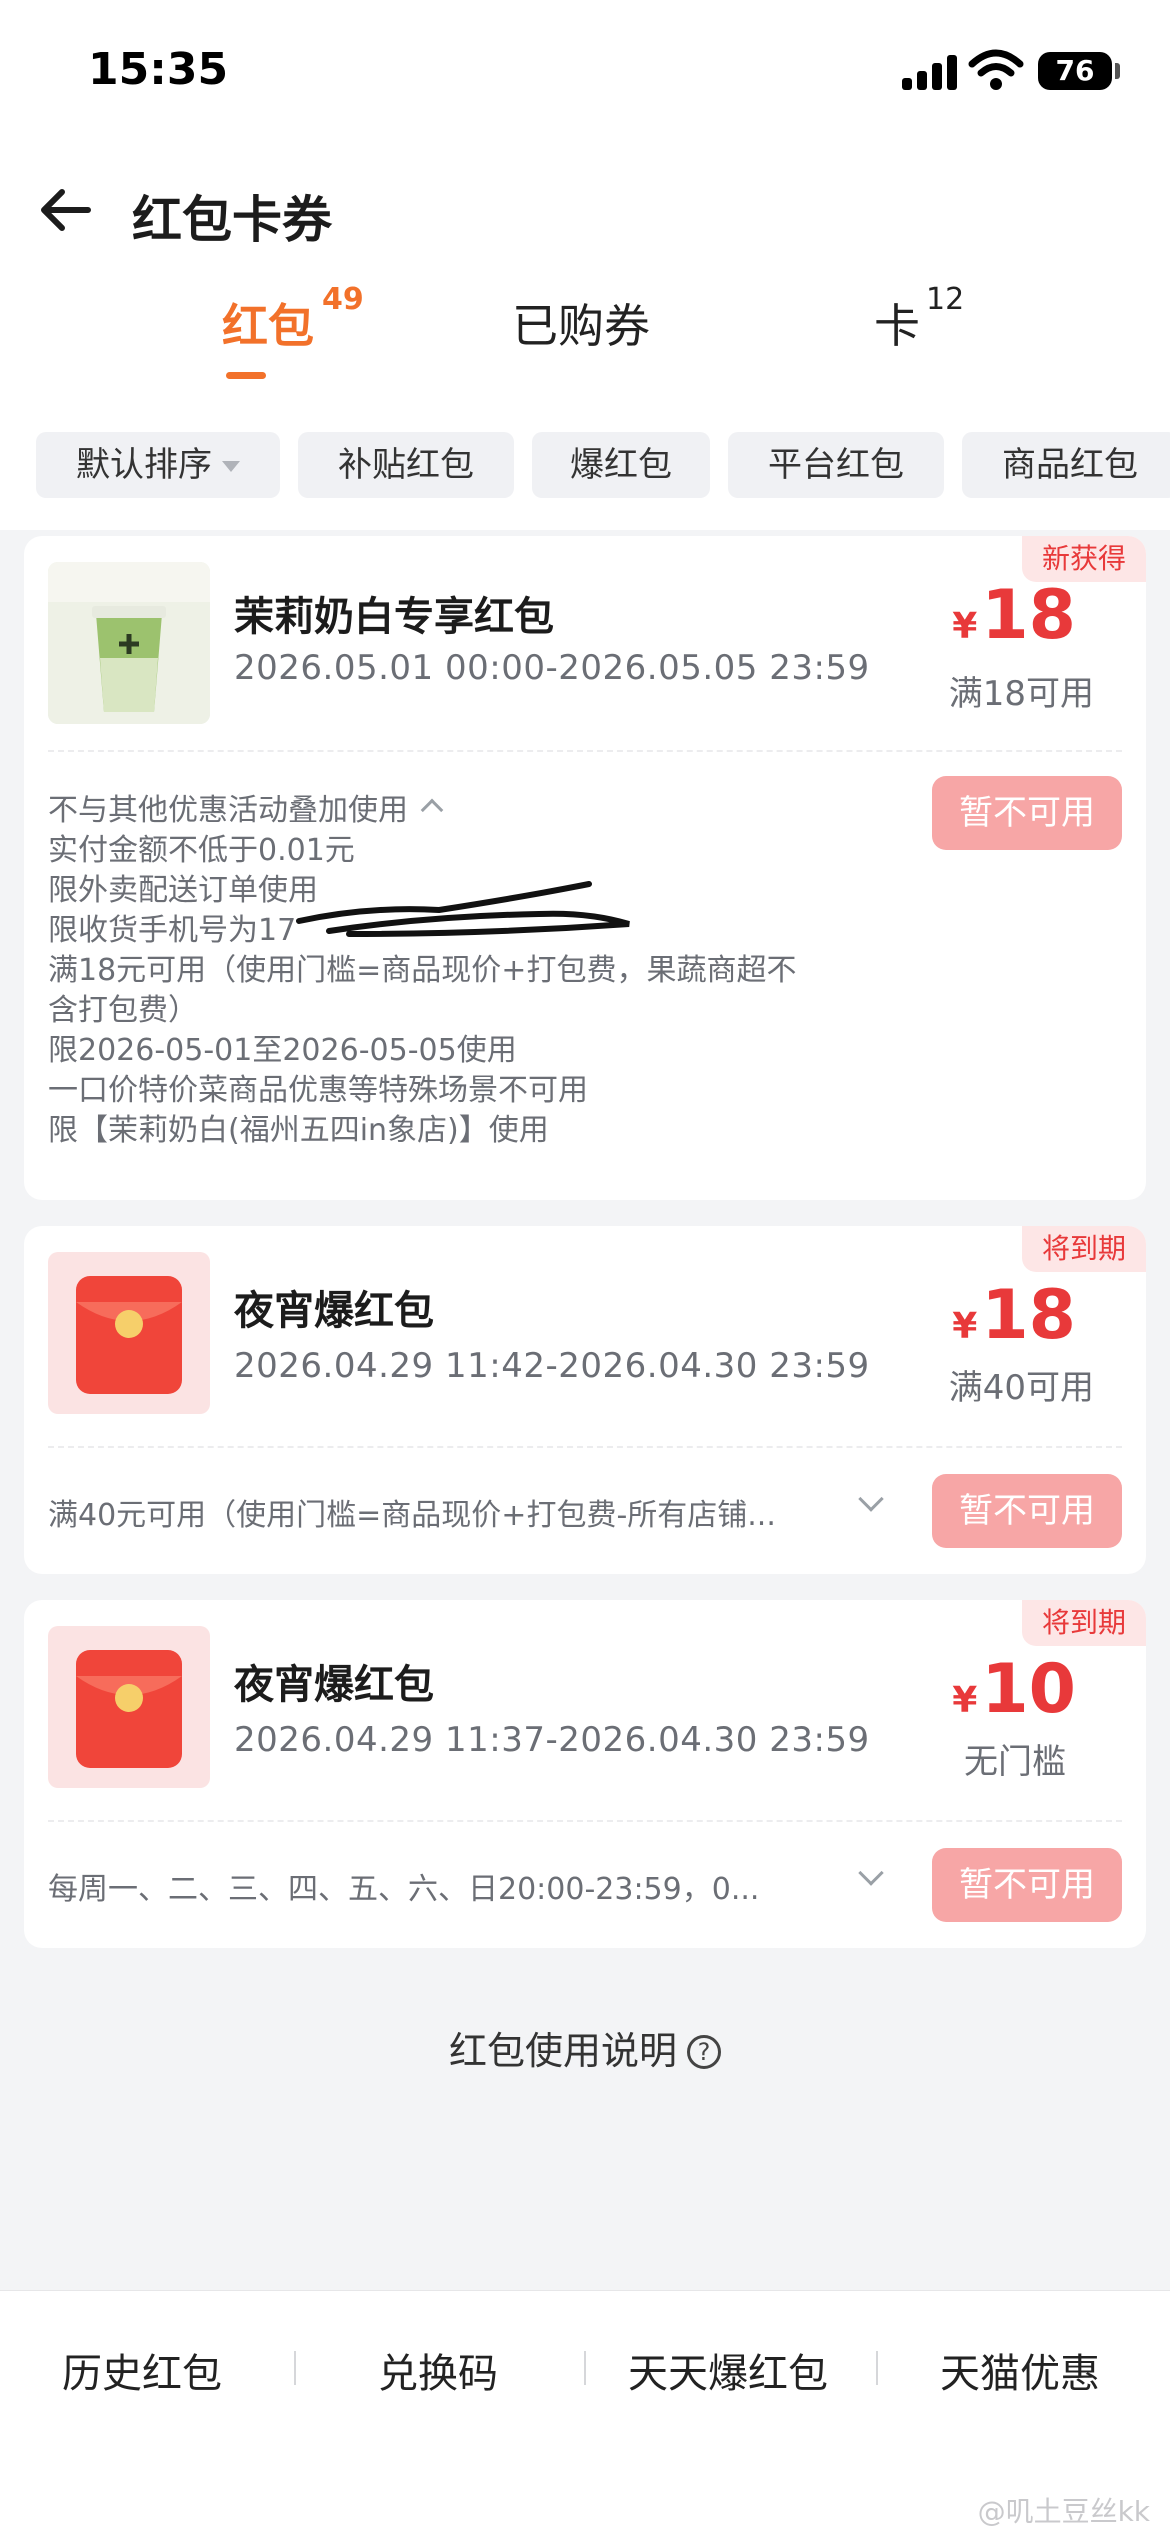 This screenshot has width=1170, height=2532. What do you see at coordinates (1021, 694) in the screenshot?
I see `coupon-condition: 满18可用` at bounding box center [1021, 694].